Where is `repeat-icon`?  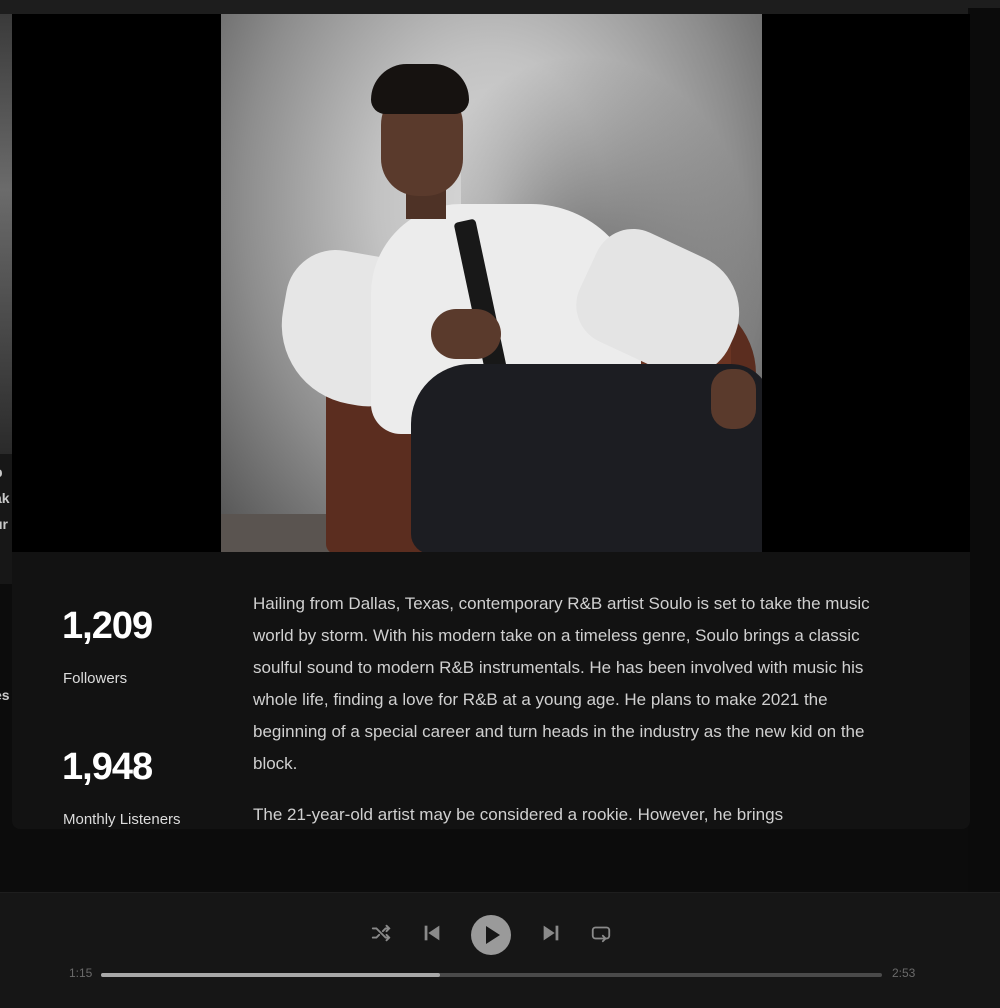
repeat-icon is located at coordinates (601, 934).